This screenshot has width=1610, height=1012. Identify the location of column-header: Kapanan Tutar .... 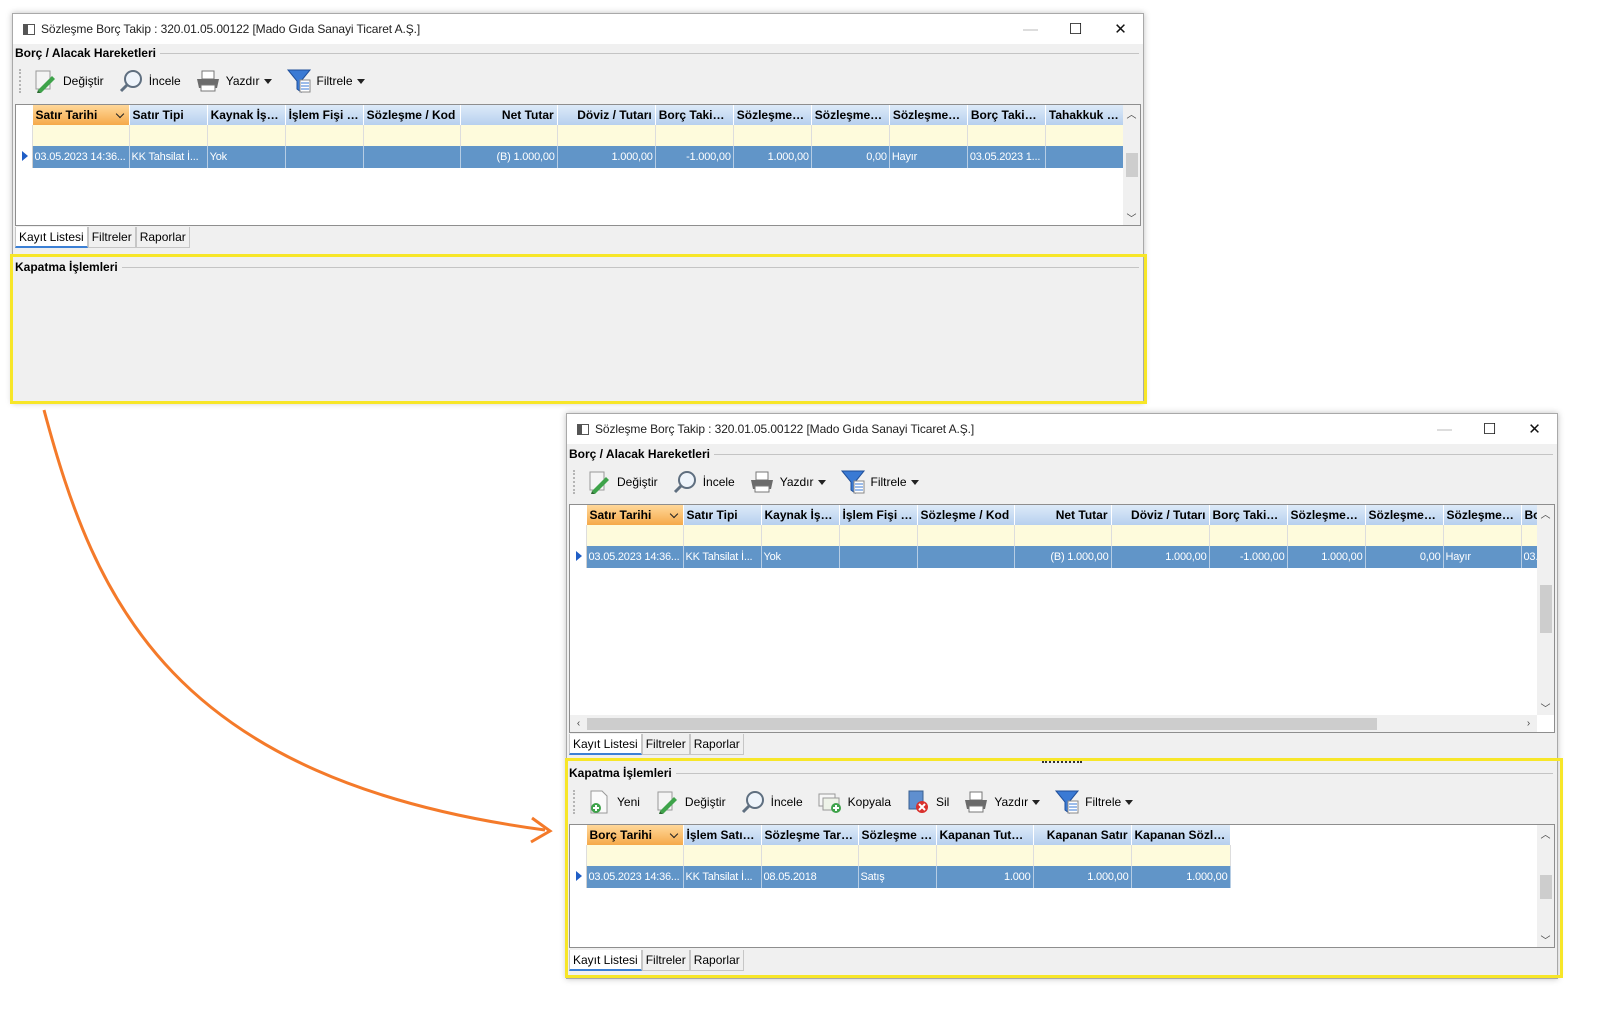
(985, 835).